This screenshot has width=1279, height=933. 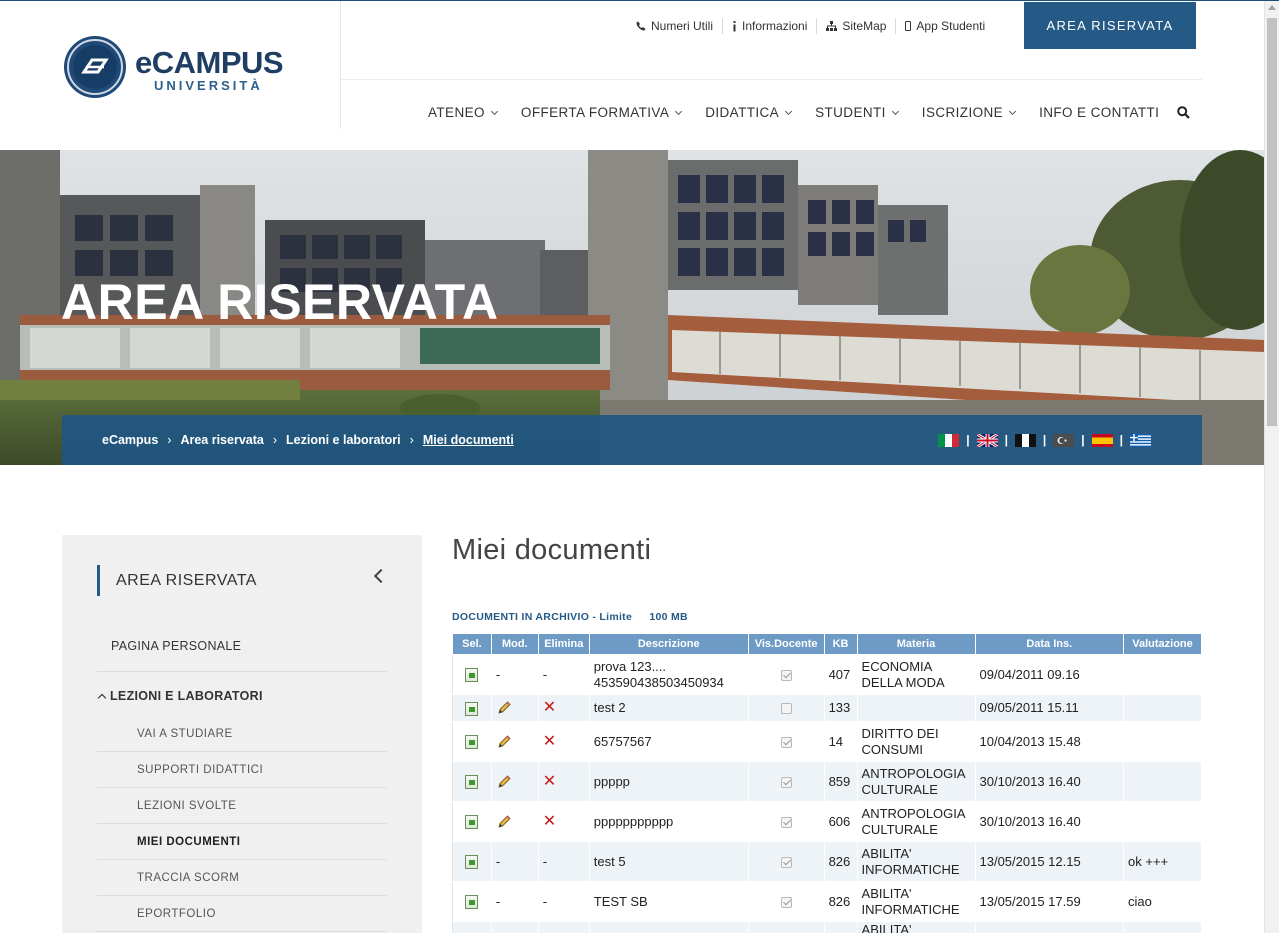 What do you see at coordinates (1162, 821) in the screenshot?
I see `valutazione-cell` at bounding box center [1162, 821].